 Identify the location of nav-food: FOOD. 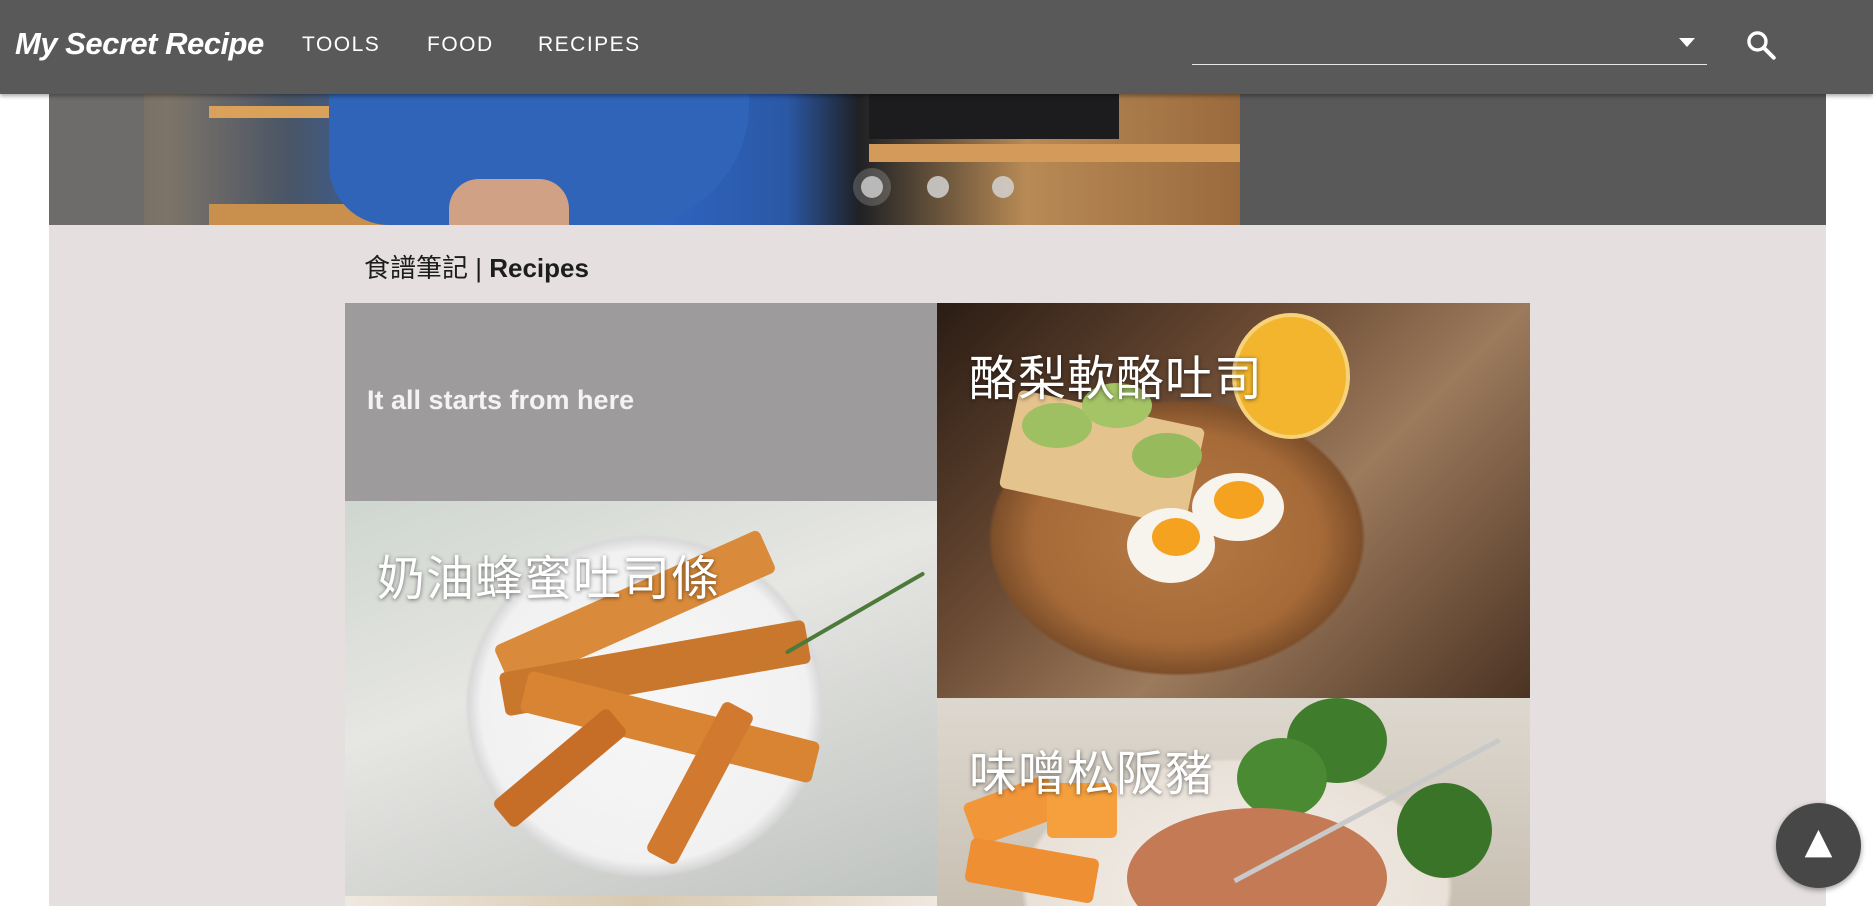
(460, 45).